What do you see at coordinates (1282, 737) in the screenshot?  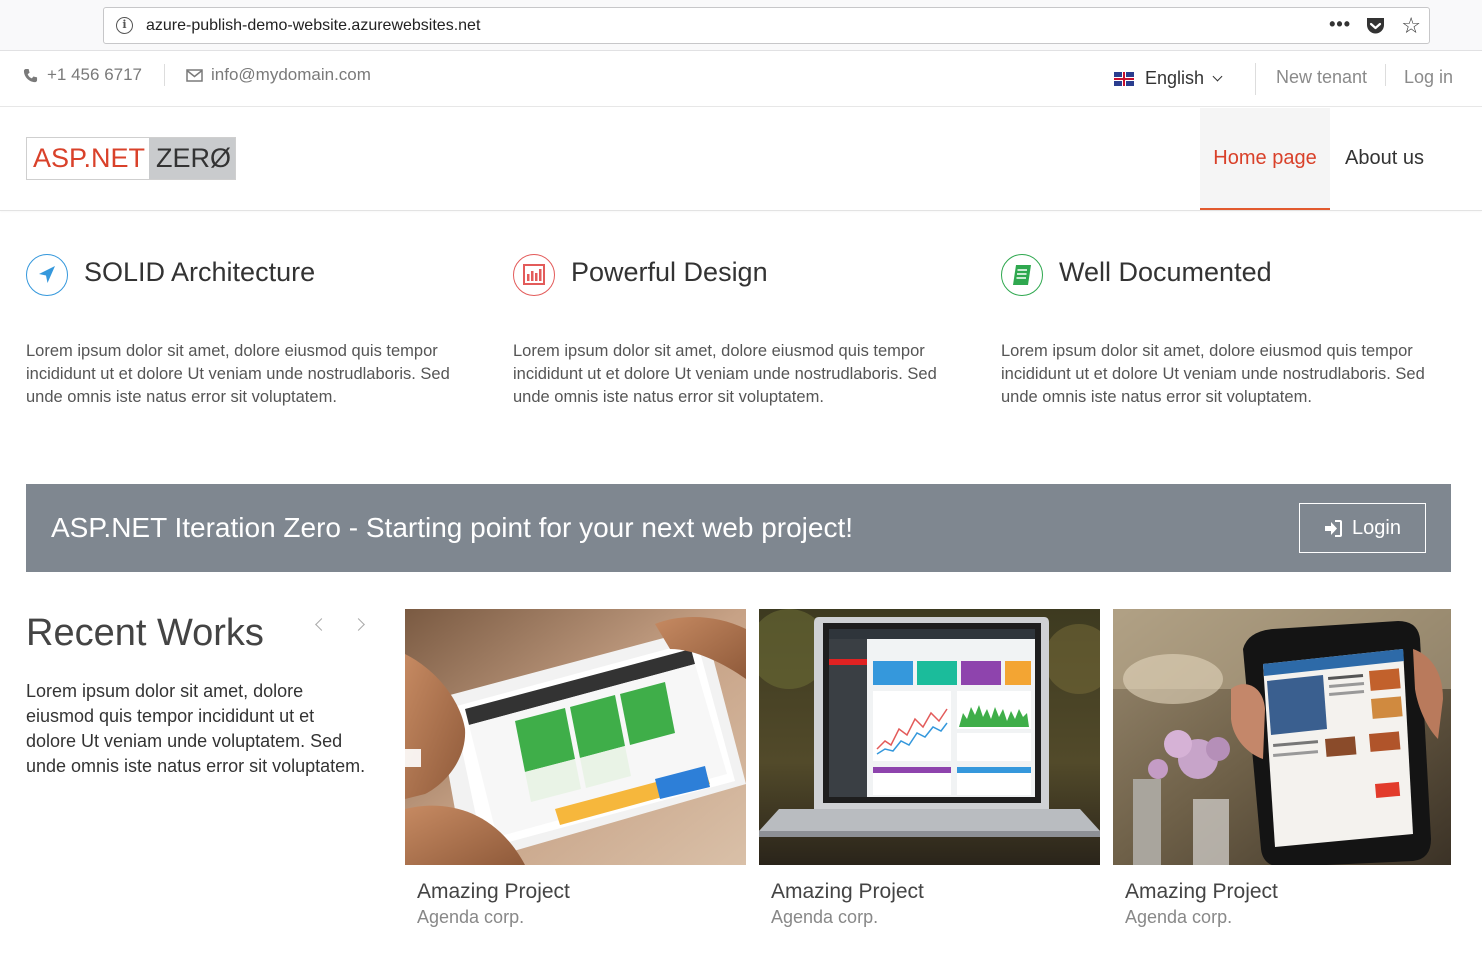 I see `work-image-tablet-flowers` at bounding box center [1282, 737].